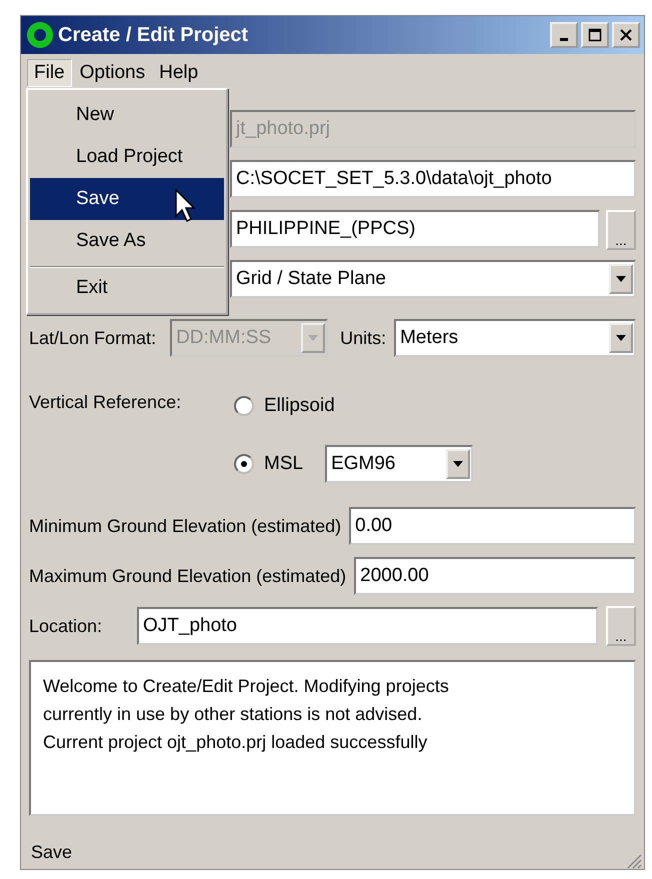 The height and width of the screenshot is (879, 652). Describe the element at coordinates (299, 406) in the screenshot. I see `radio-label: Ellipsoid` at that location.